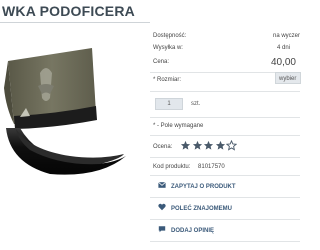 This screenshot has height=250, width=320. Describe the element at coordinates (226, 167) in the screenshot. I see `product-code-row: Kod produktu: 81017570` at that location.